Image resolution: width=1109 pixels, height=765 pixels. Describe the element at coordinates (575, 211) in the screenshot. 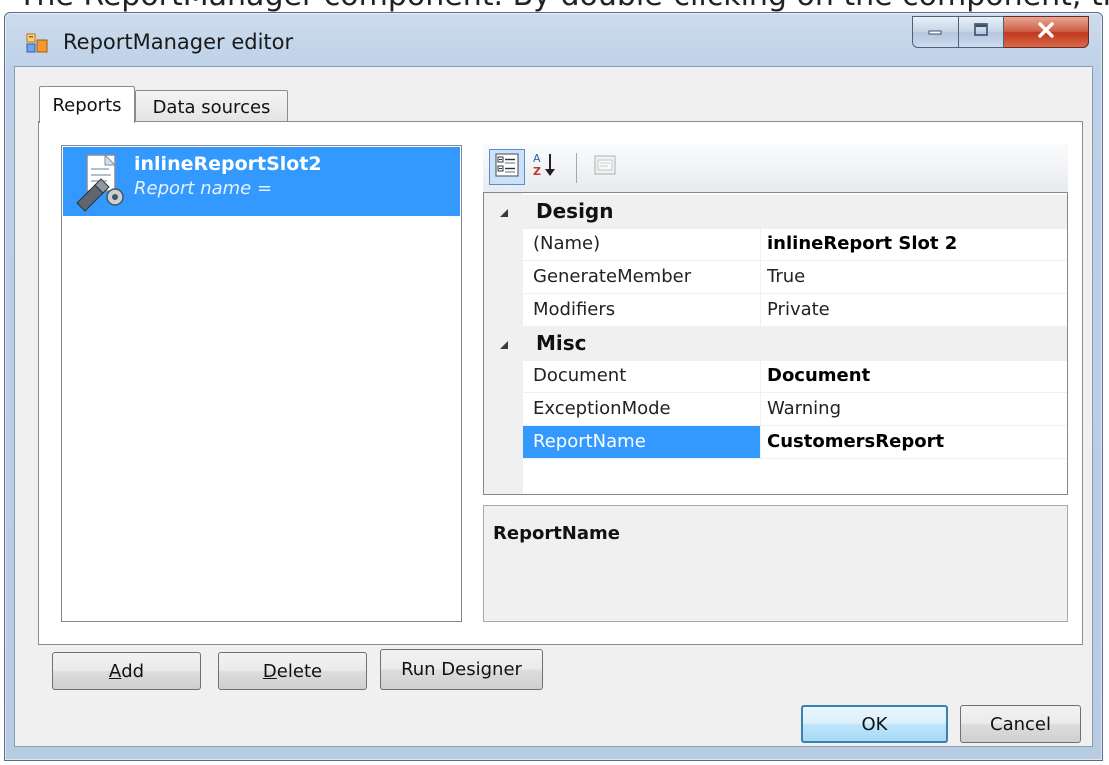

I see `category-design-label: Design` at that location.